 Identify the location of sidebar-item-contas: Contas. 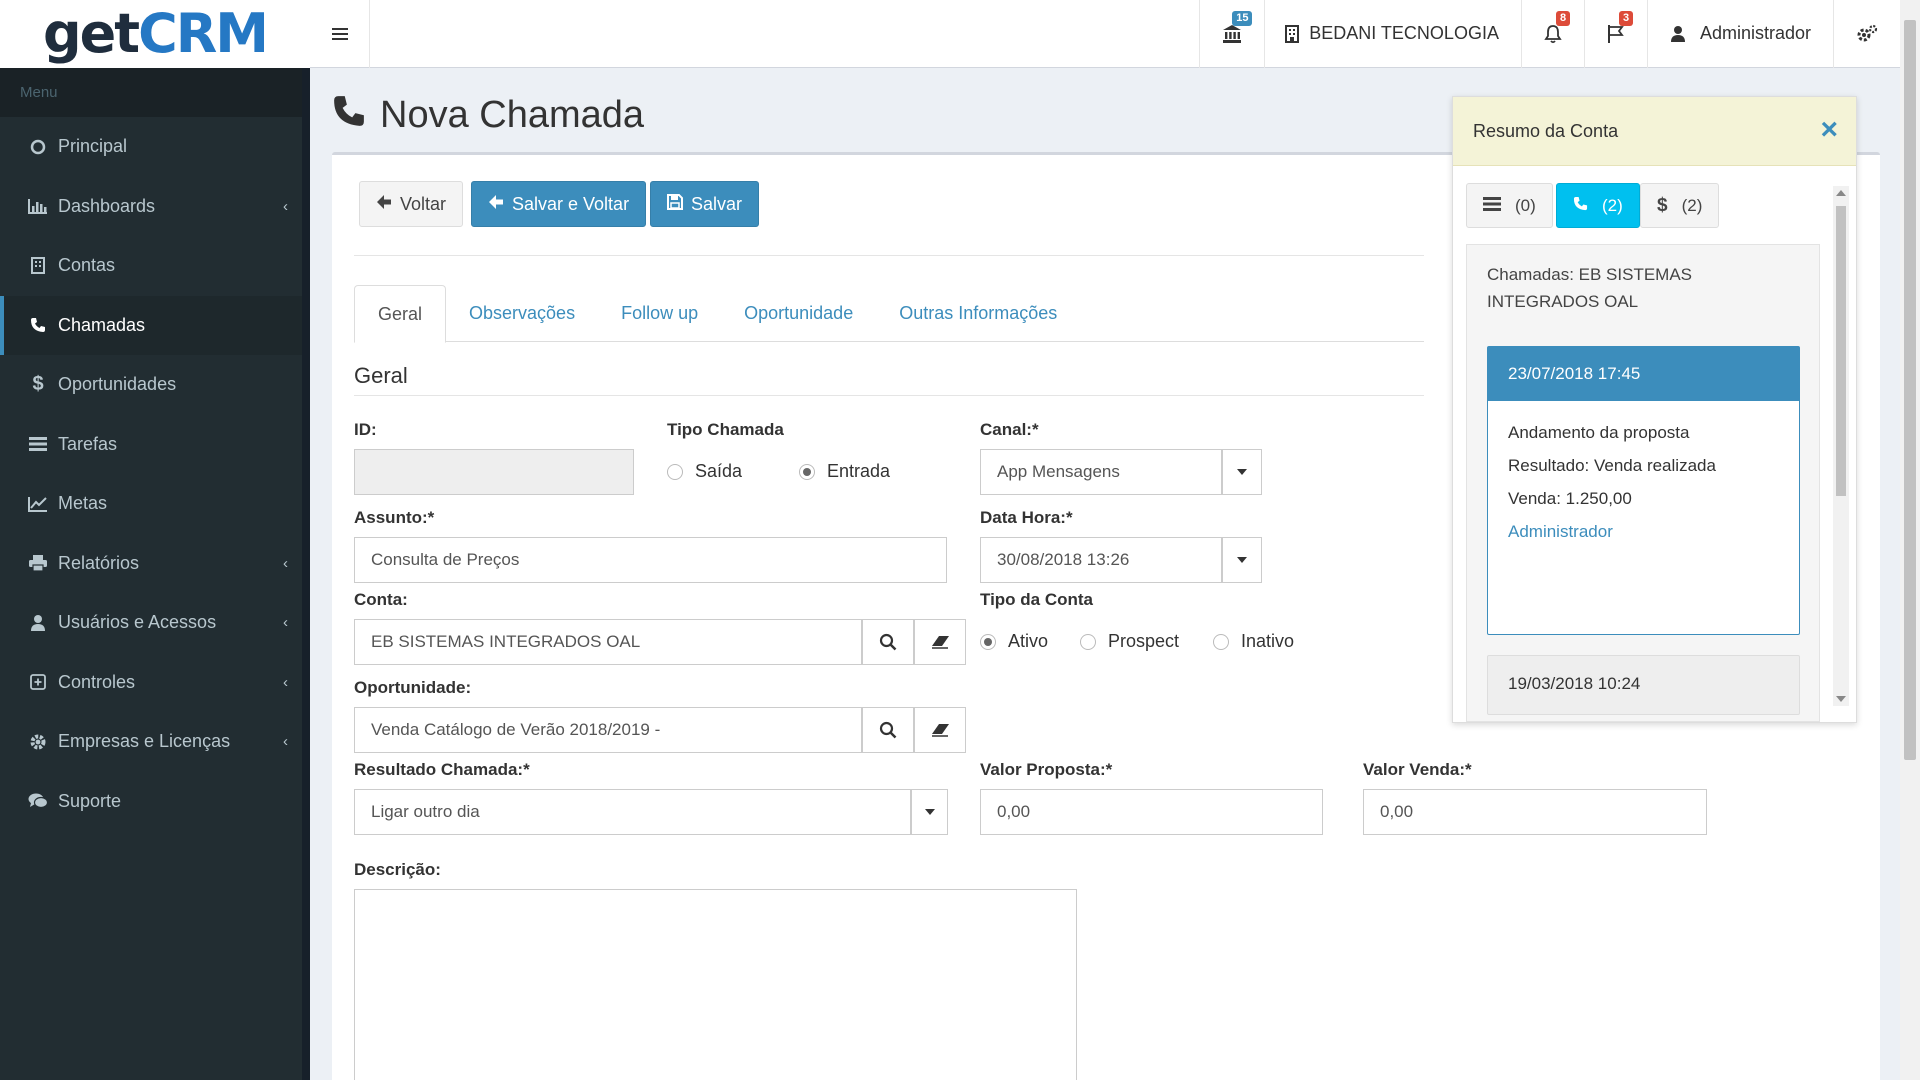
(155, 266).